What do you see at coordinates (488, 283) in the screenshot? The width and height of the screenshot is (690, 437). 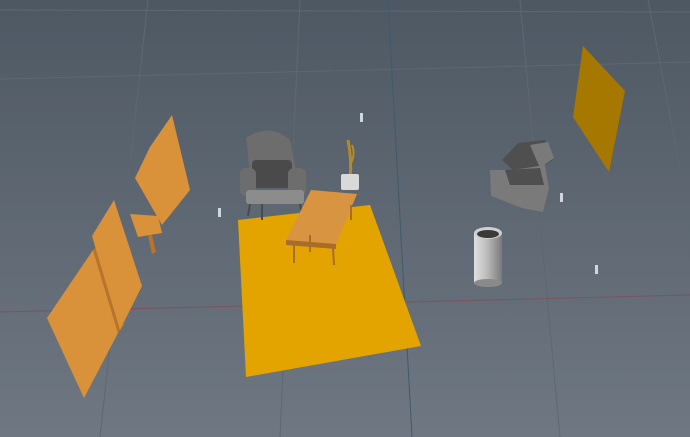 I see `trash-can-base` at bounding box center [488, 283].